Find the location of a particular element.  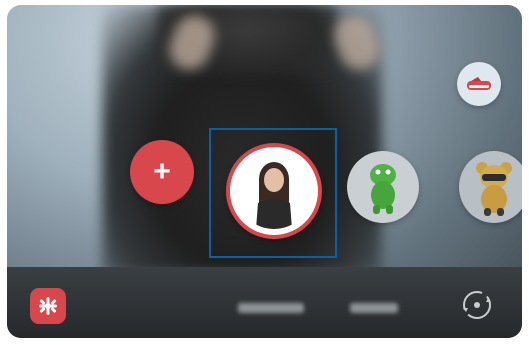

dinosaur-icon is located at coordinates (383, 189).